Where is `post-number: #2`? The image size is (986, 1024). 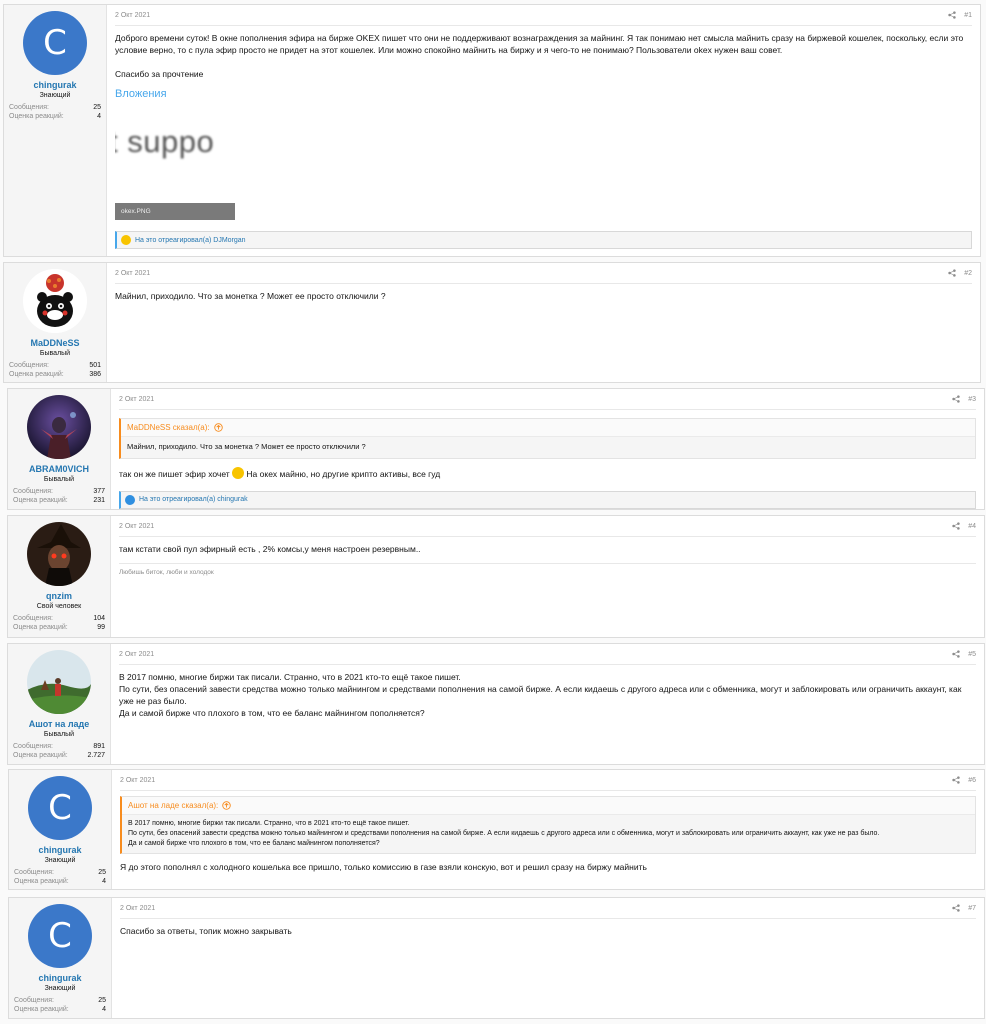
post-number: #2 is located at coordinates (968, 273).